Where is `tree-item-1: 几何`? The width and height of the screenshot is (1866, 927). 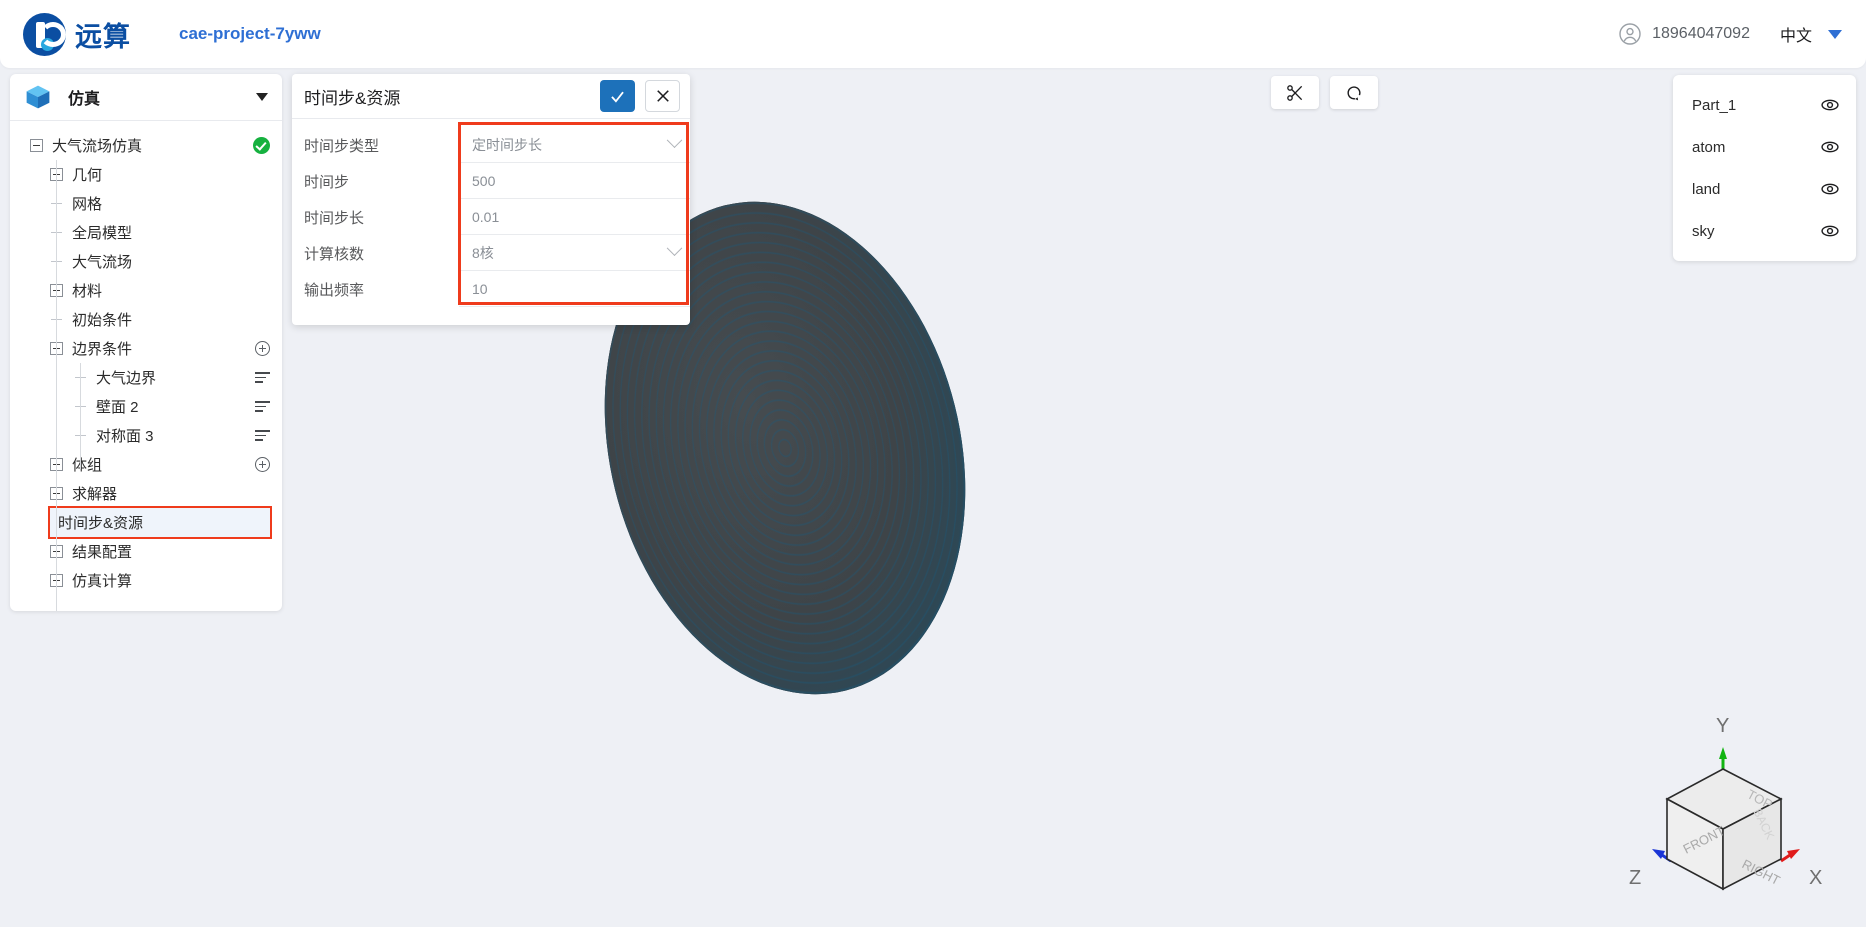 tree-item-1: 几何 is located at coordinates (146, 174).